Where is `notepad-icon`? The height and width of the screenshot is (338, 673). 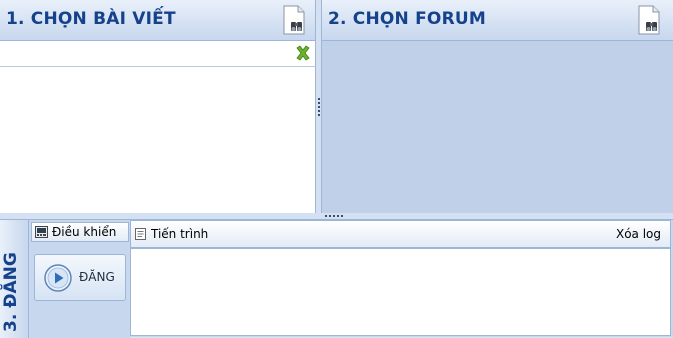 notepad-icon is located at coordinates (140, 234).